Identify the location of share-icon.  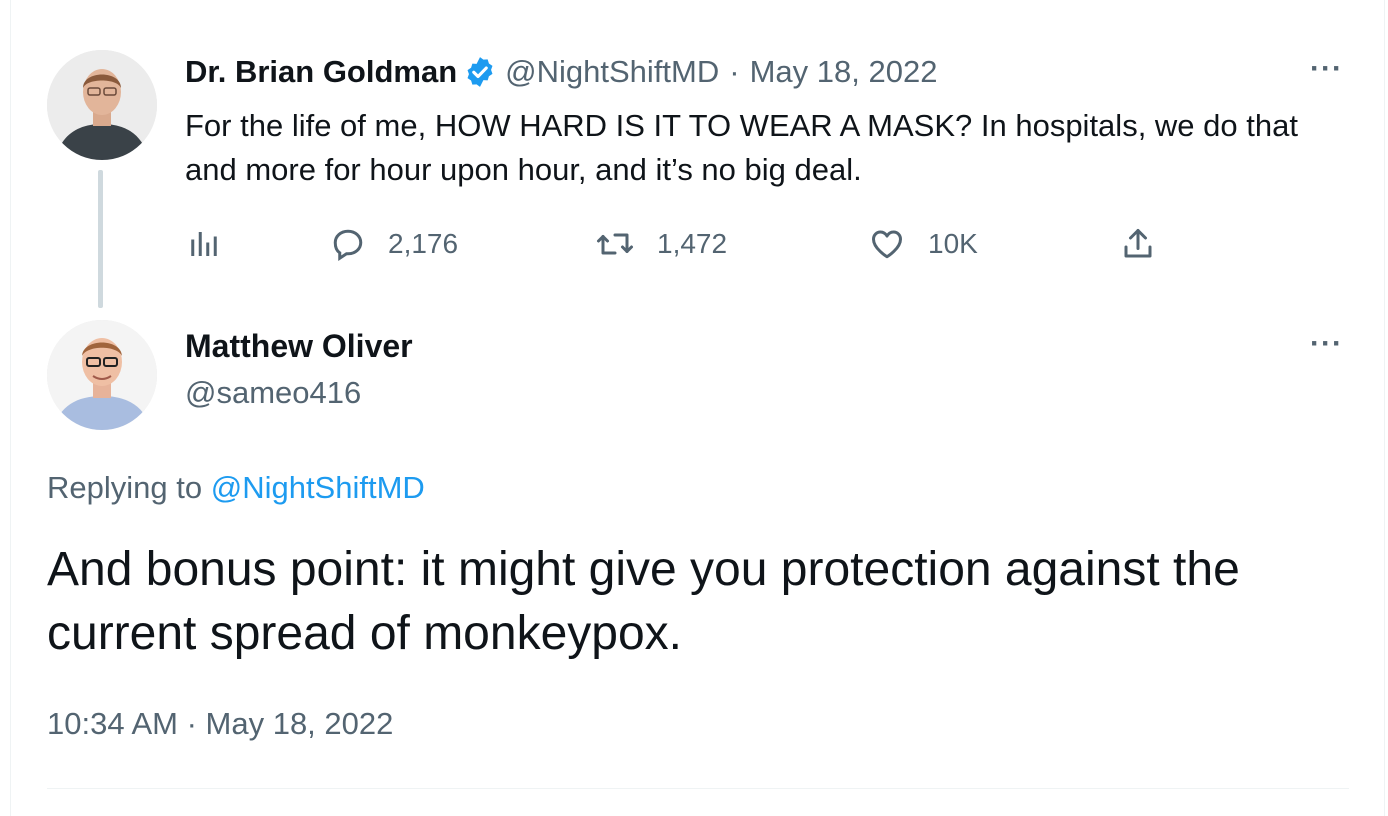
(1138, 244).